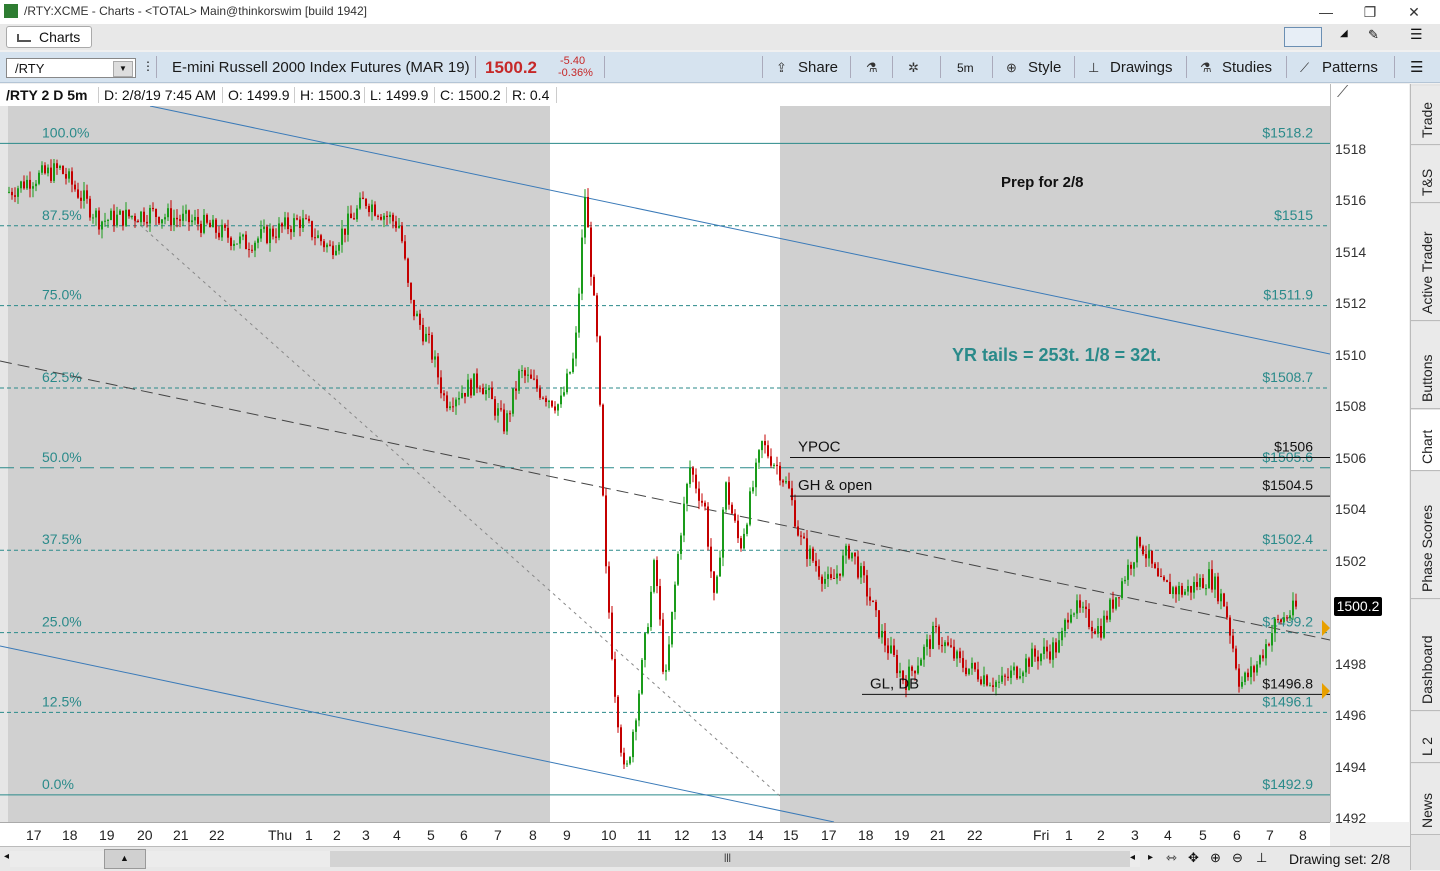 The width and height of the screenshot is (1440, 871). Describe the element at coordinates (1130, 68) in the screenshot. I see `drawings-button: ⊥ Drawings` at that location.